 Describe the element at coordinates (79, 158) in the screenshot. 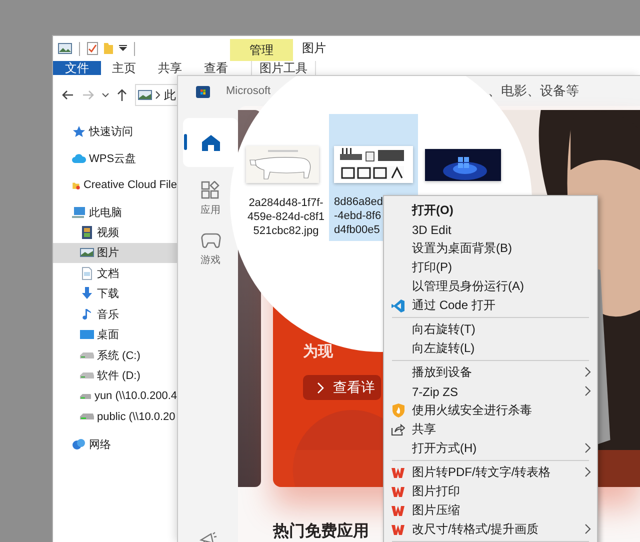

I see `cloud-icon` at that location.